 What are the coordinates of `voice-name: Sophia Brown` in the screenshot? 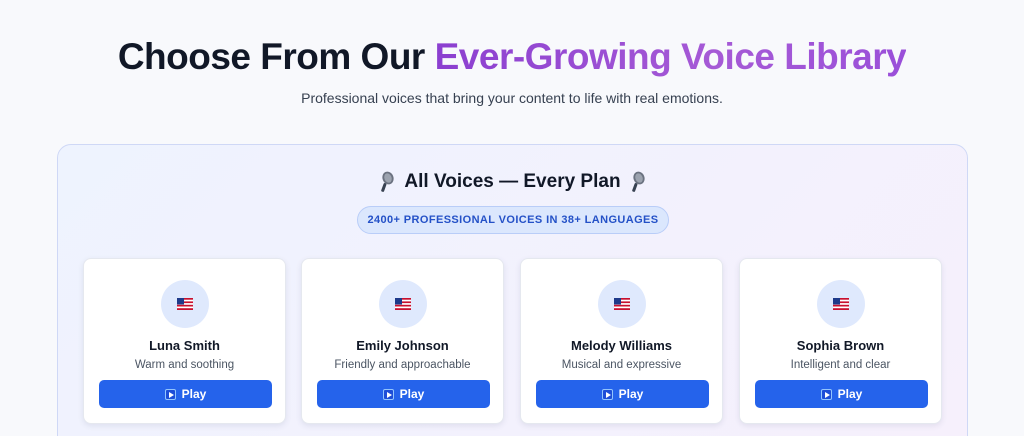 It's located at (840, 345).